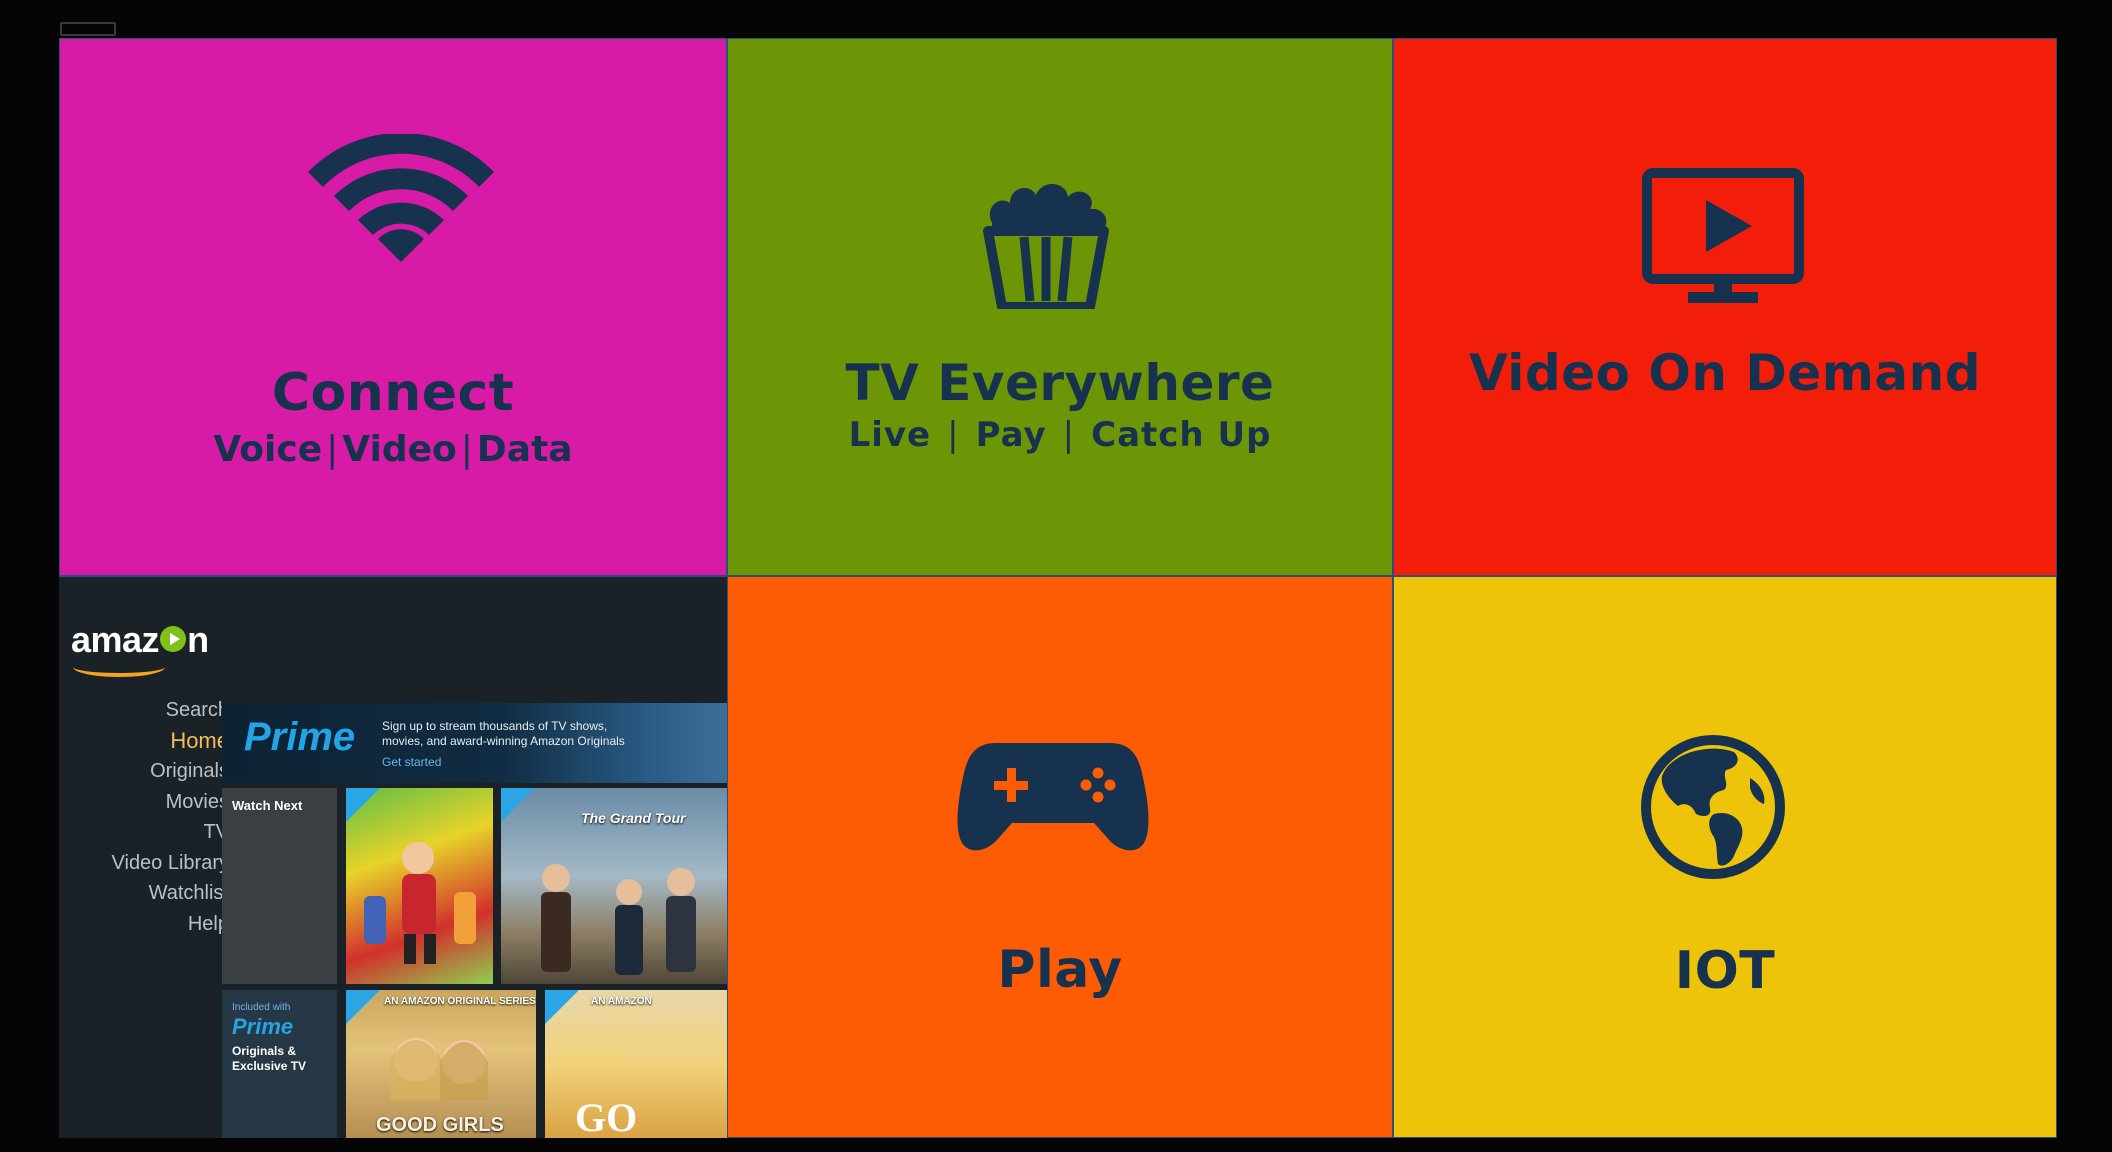 This screenshot has height=1152, width=2112. What do you see at coordinates (524, 449) in the screenshot?
I see `subtitle-data: Data` at bounding box center [524, 449].